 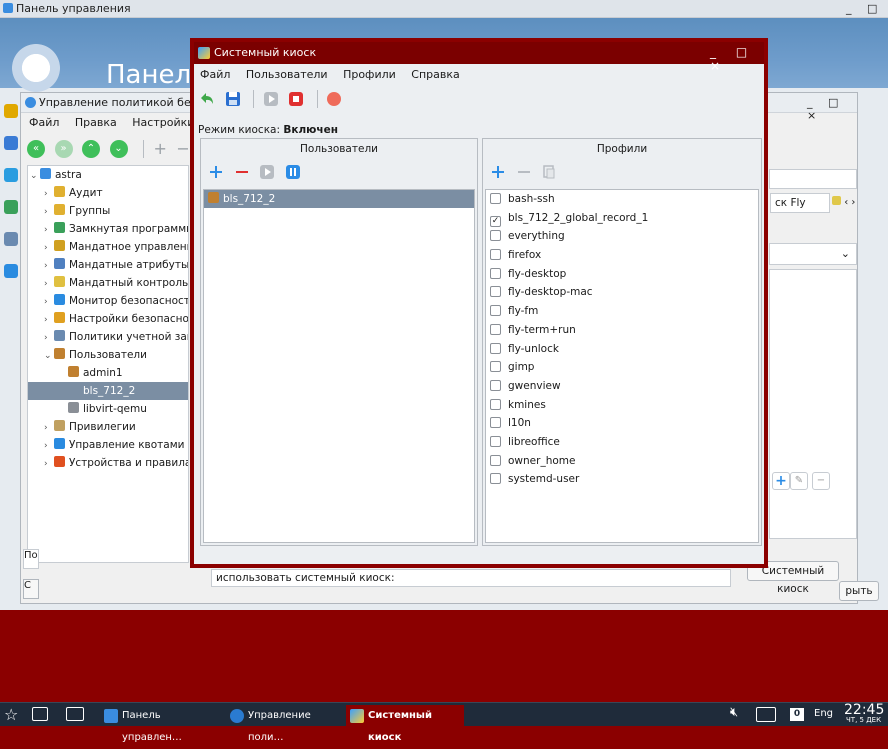 I want to click on profile-list-item: gimp, so click(x=622, y=367).